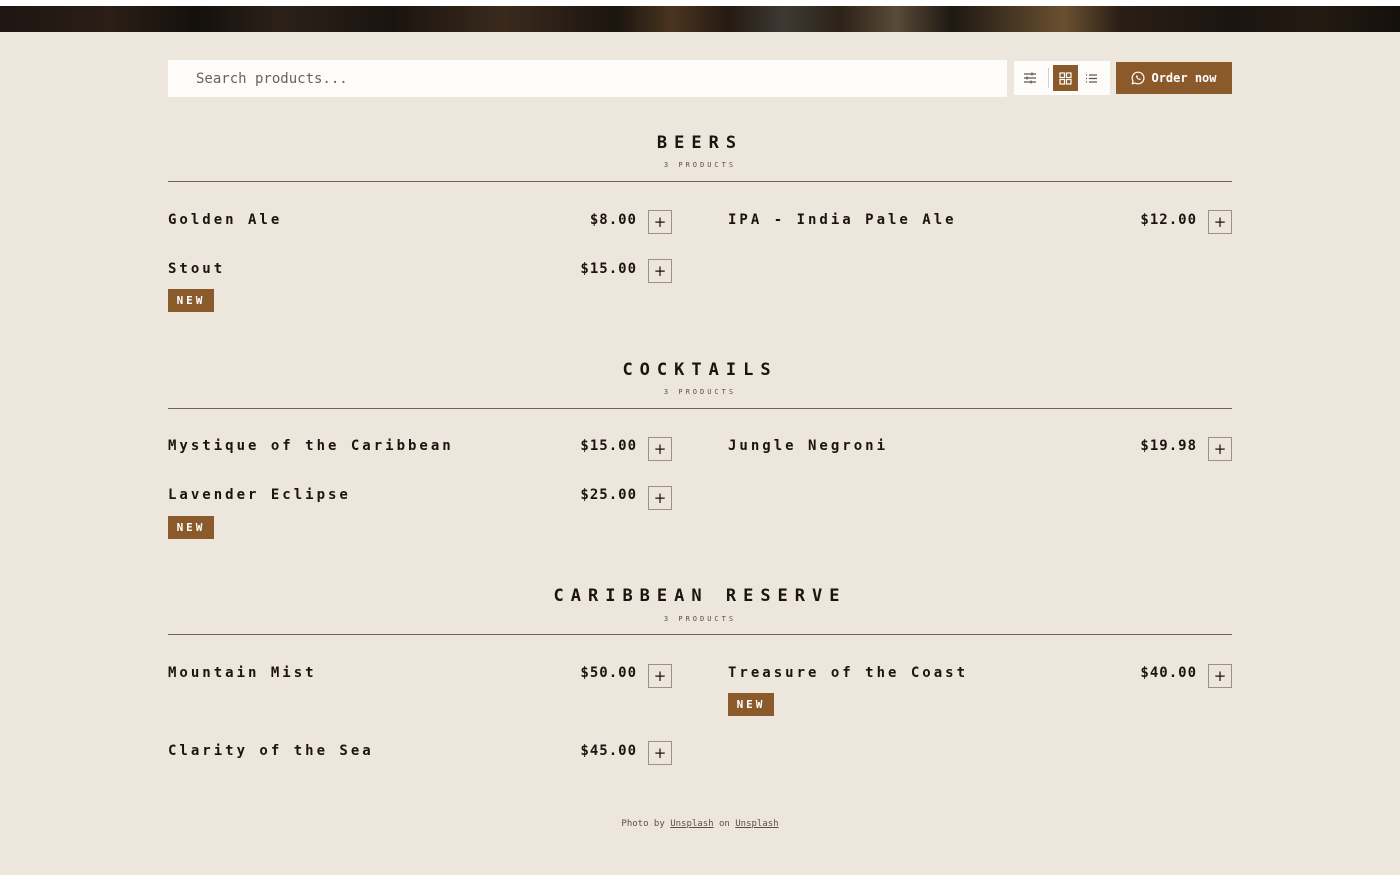 The height and width of the screenshot is (875, 1400). Describe the element at coordinates (842, 220) in the screenshot. I see `product-name: IPA - India Pale Ale` at that location.